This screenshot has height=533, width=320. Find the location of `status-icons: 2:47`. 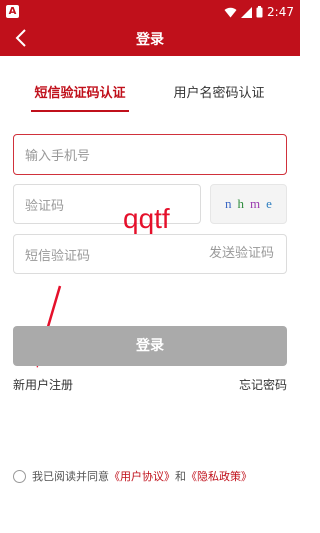

status-icons: 2:47 is located at coordinates (259, 12).